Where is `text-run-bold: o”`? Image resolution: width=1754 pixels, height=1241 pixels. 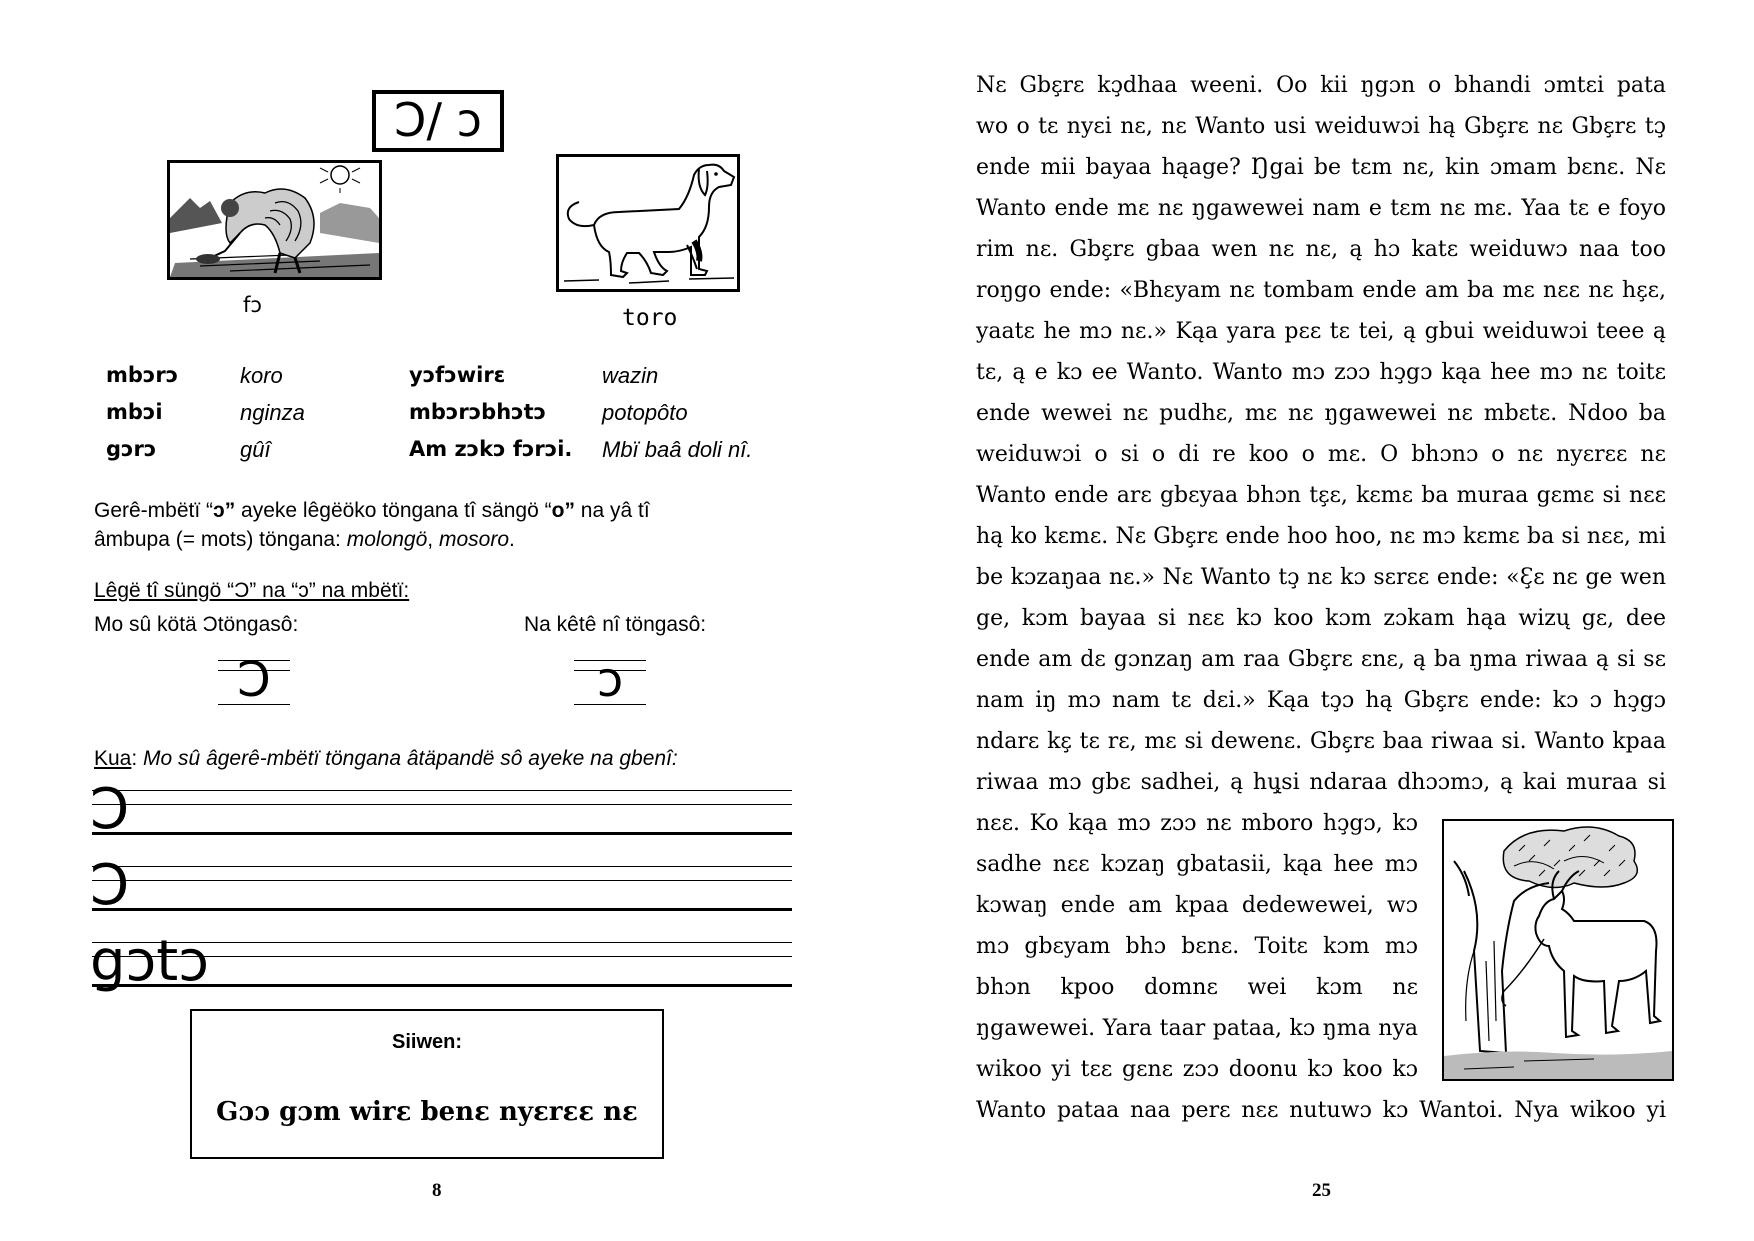 text-run-bold: o” is located at coordinates (563, 510).